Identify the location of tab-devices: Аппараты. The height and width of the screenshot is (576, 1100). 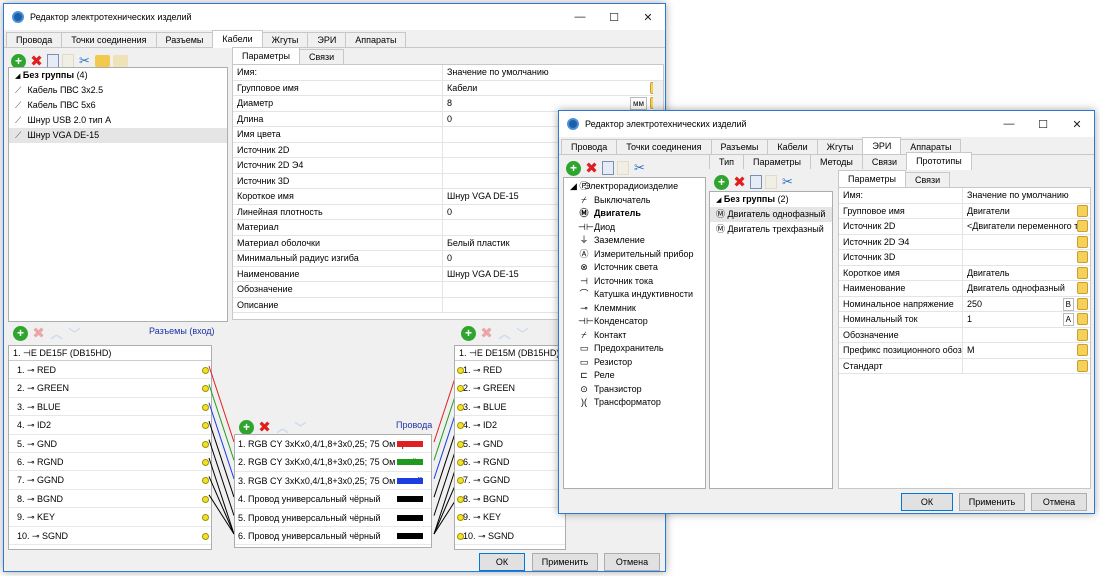
(376, 39).